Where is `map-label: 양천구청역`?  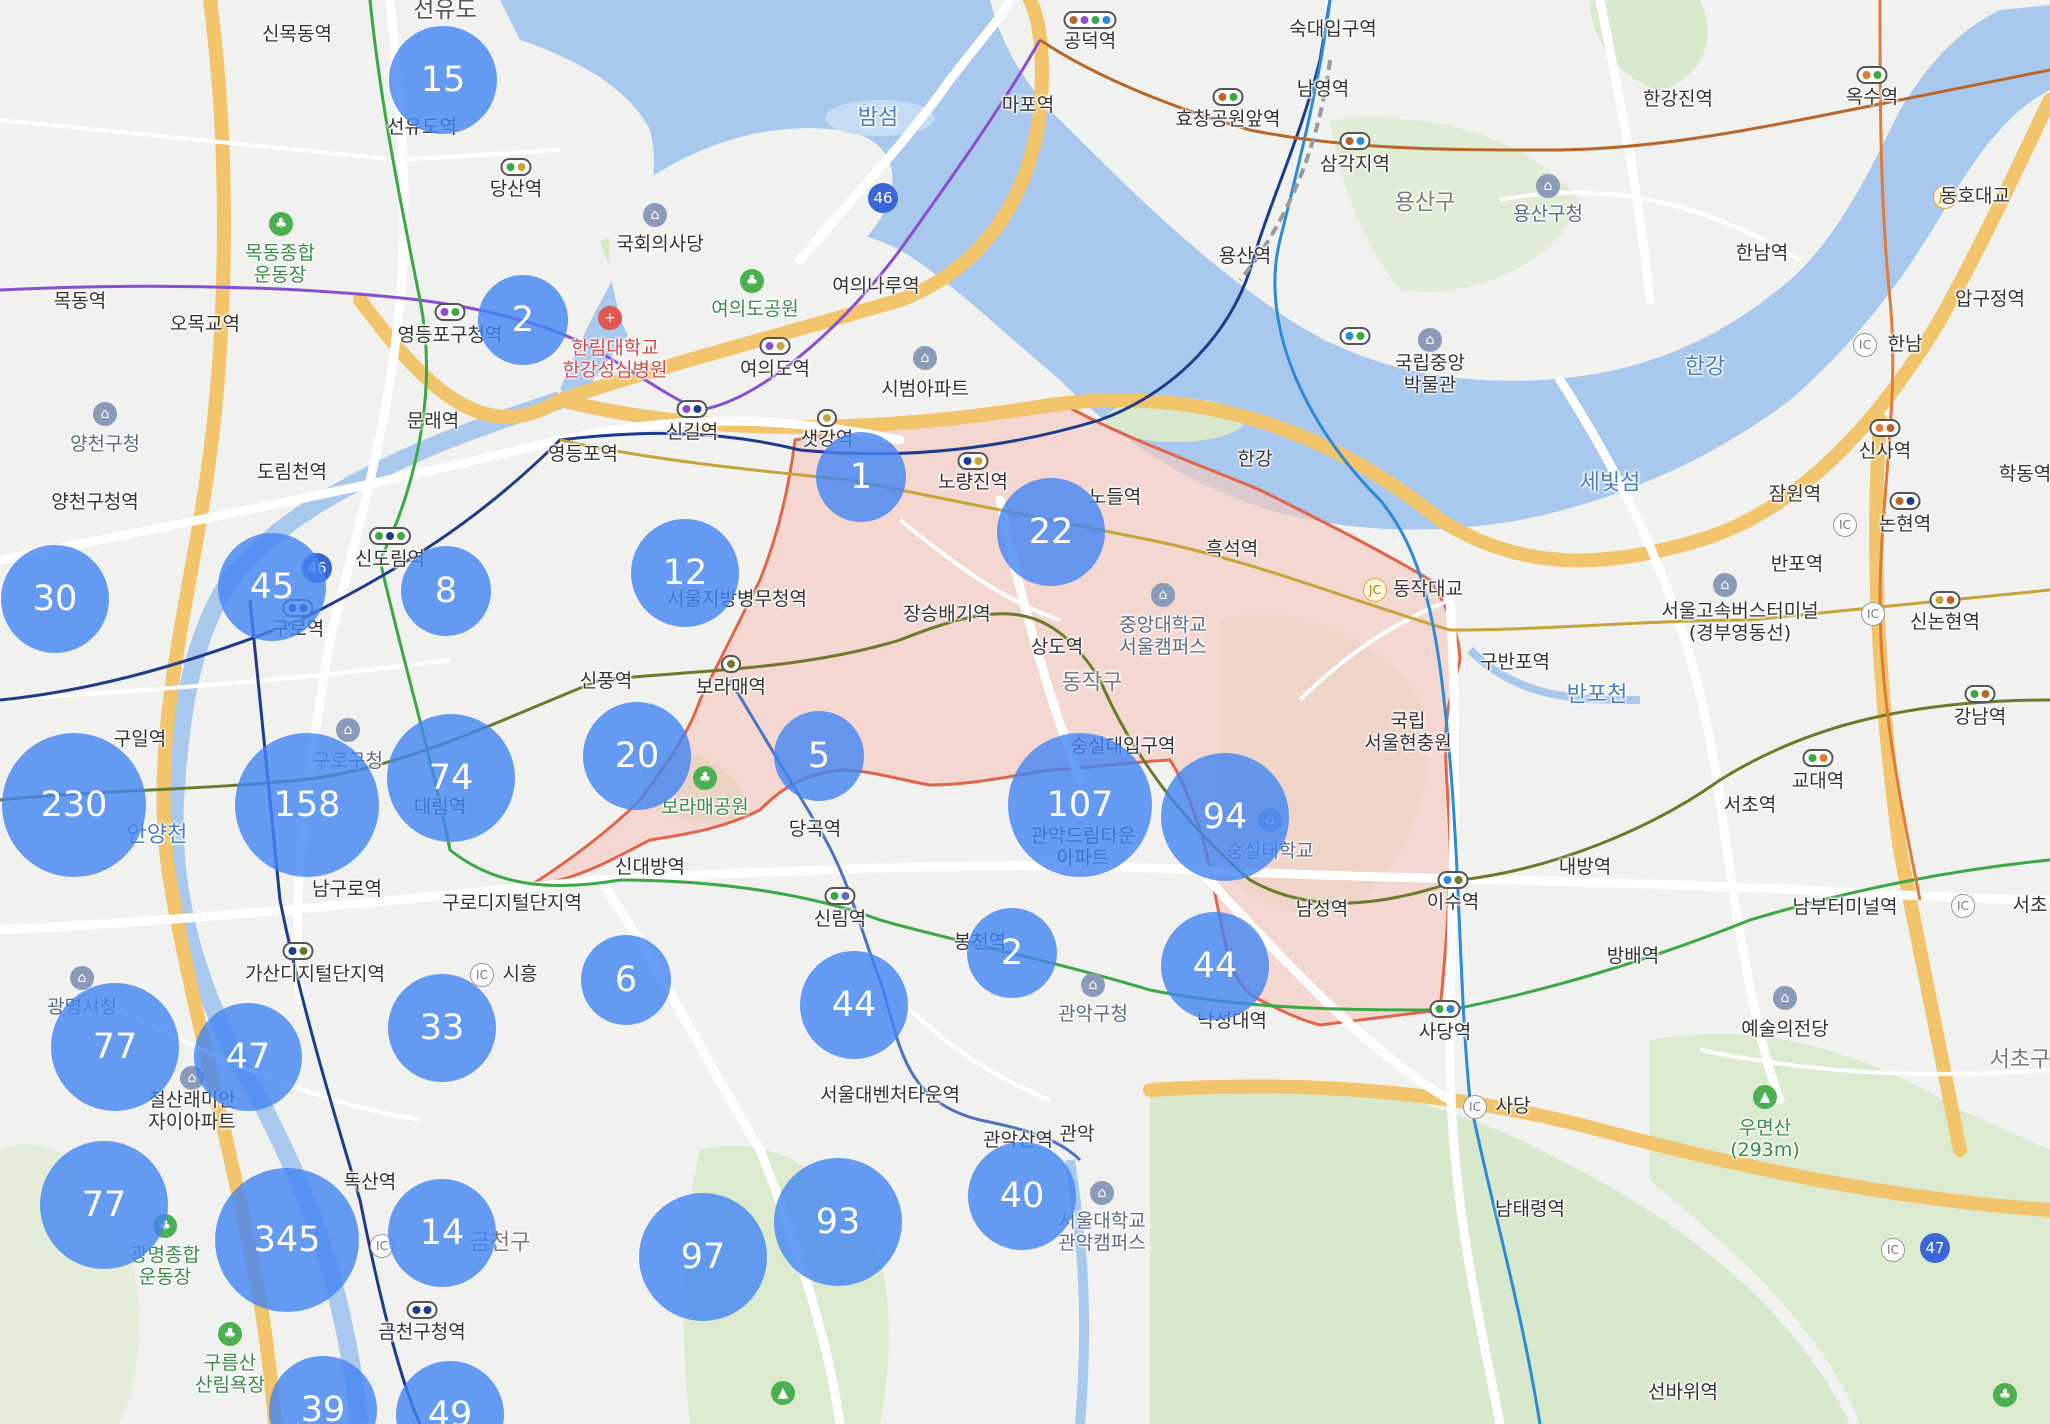
map-label: 양천구청역 is located at coordinates (95, 502).